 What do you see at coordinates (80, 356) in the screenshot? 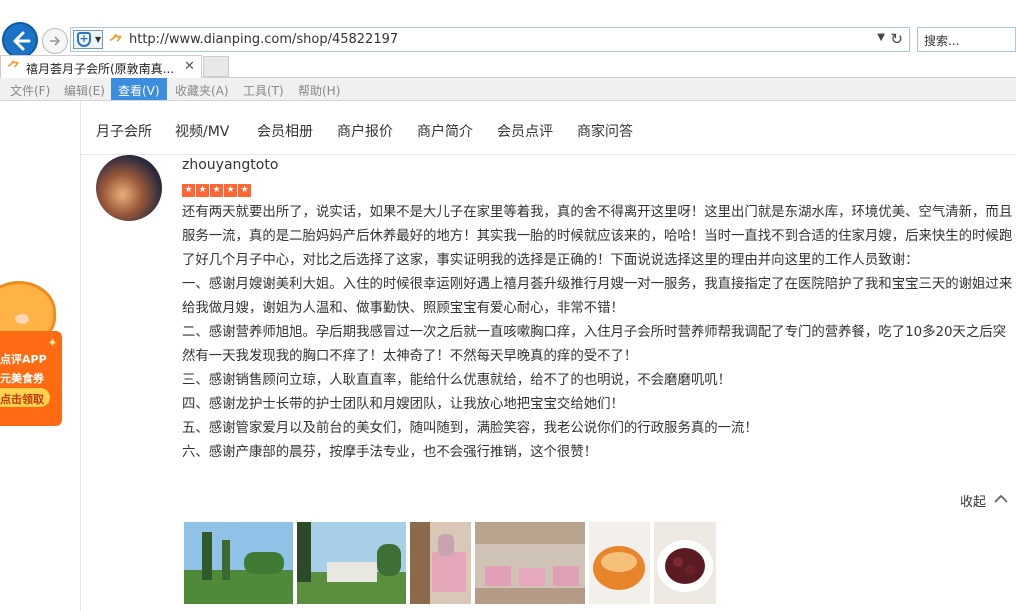
I see `divider` at bounding box center [80, 356].